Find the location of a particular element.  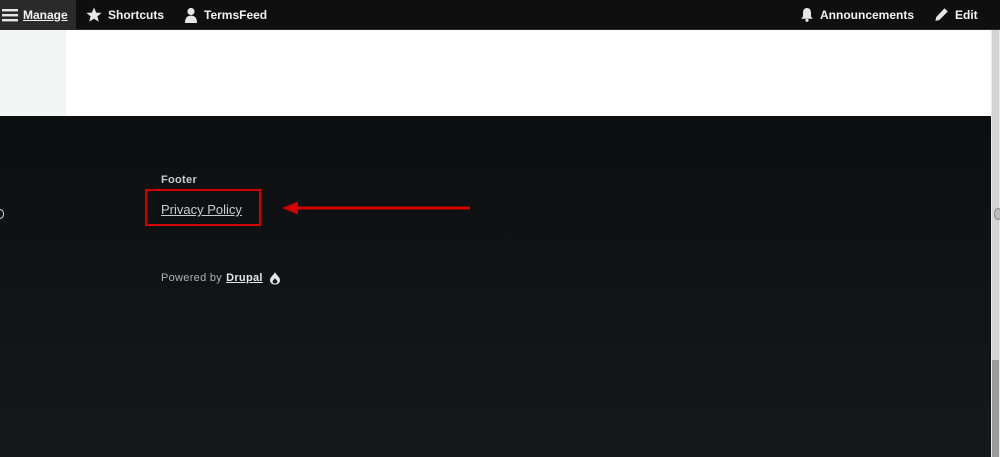

toolbar-announcements: Announcements is located at coordinates (857, 14).